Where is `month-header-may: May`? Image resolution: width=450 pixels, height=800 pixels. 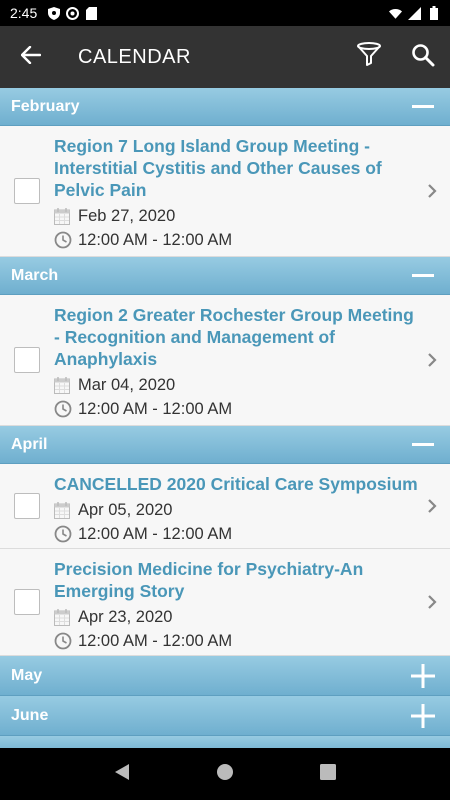 month-header-may: May is located at coordinates (225, 676).